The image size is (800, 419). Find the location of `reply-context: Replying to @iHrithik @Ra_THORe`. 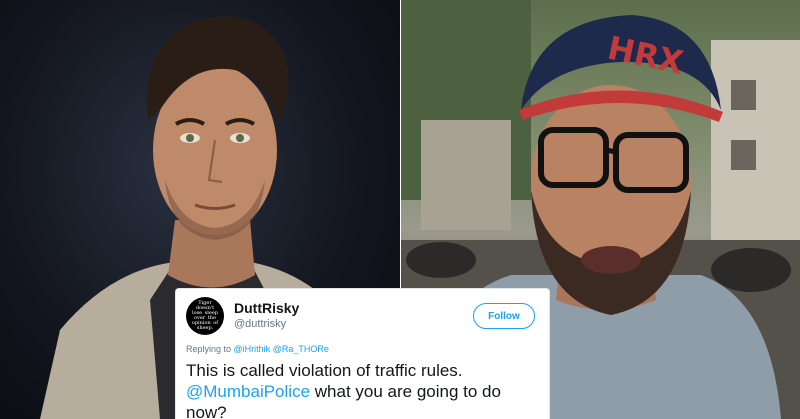

reply-context: Replying to @iHrithik @Ra_THORe is located at coordinates (362, 349).